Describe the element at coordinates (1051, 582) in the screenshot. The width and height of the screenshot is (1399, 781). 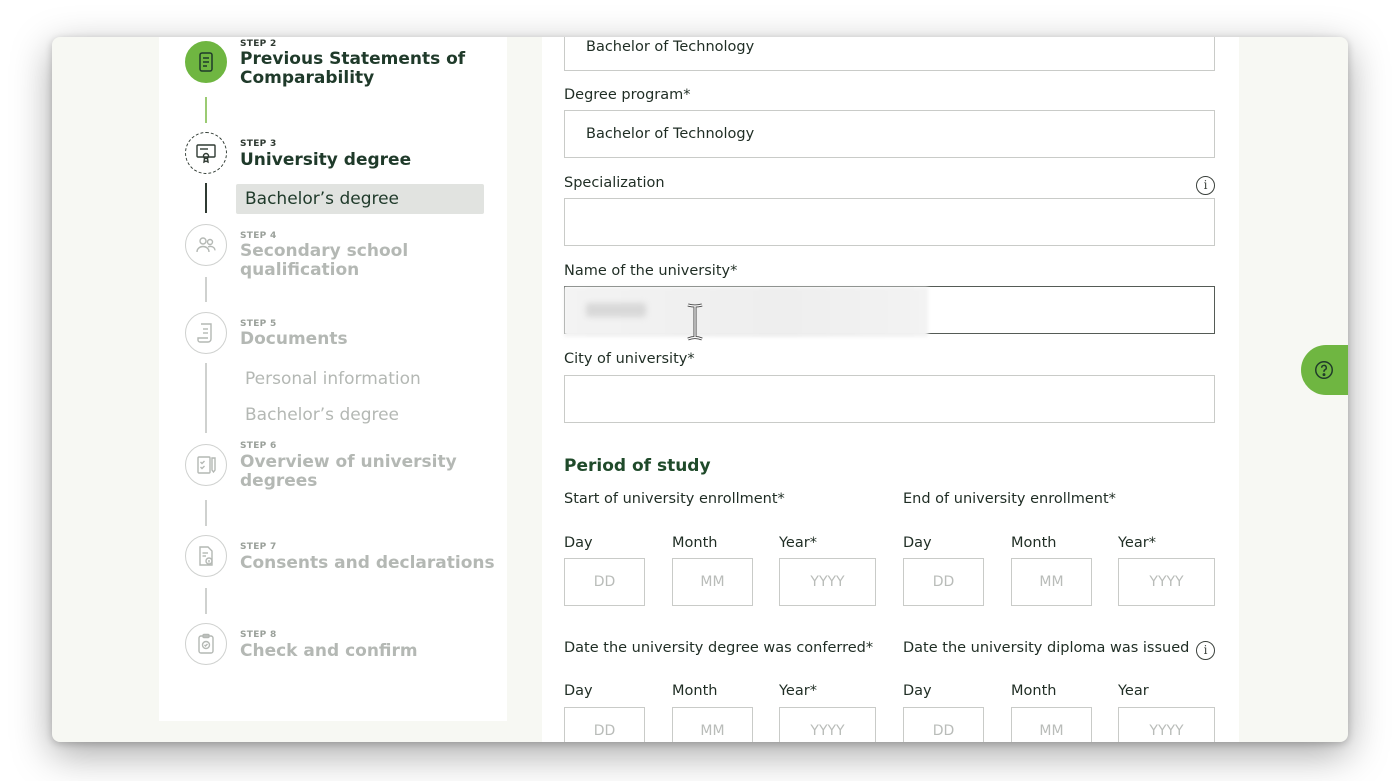
I see `end-month-input` at that location.